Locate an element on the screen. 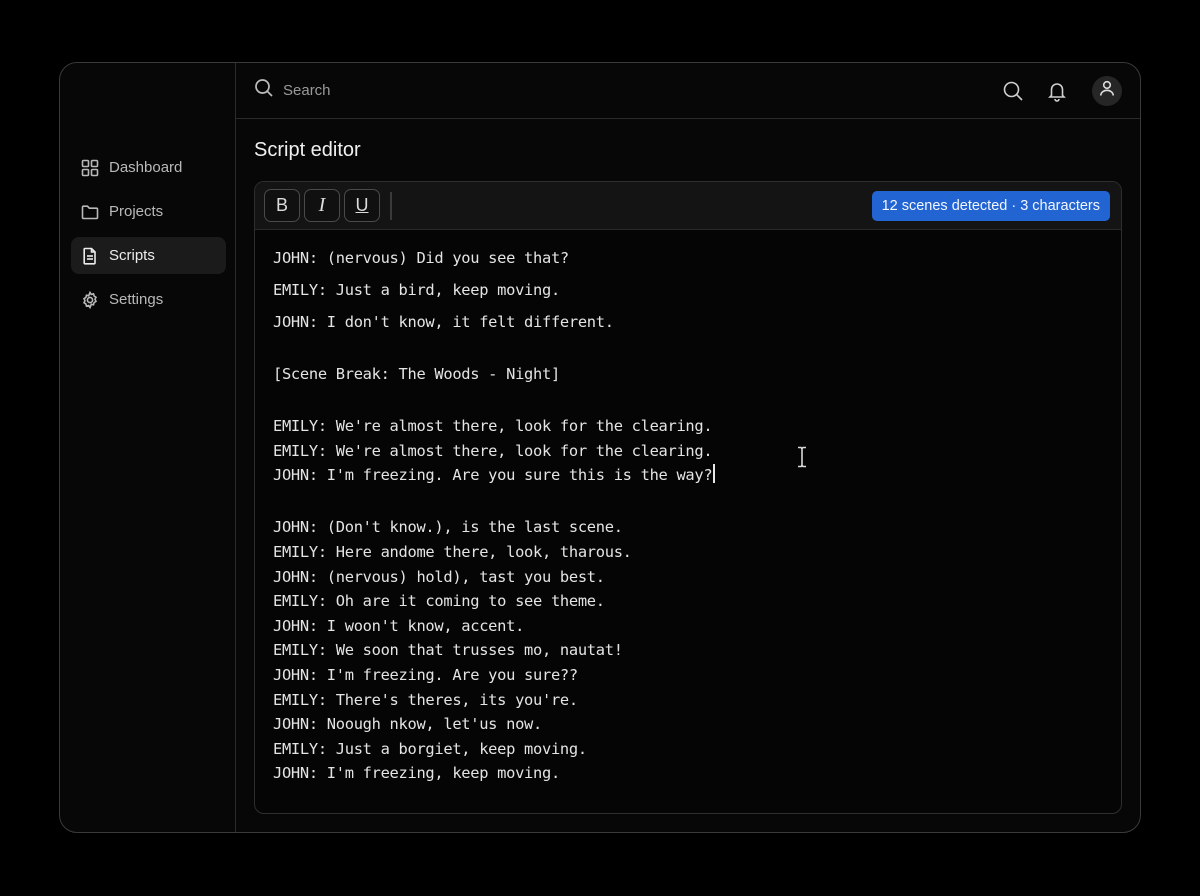 The width and height of the screenshot is (1200, 896). user-icon is located at coordinates (1107, 90).